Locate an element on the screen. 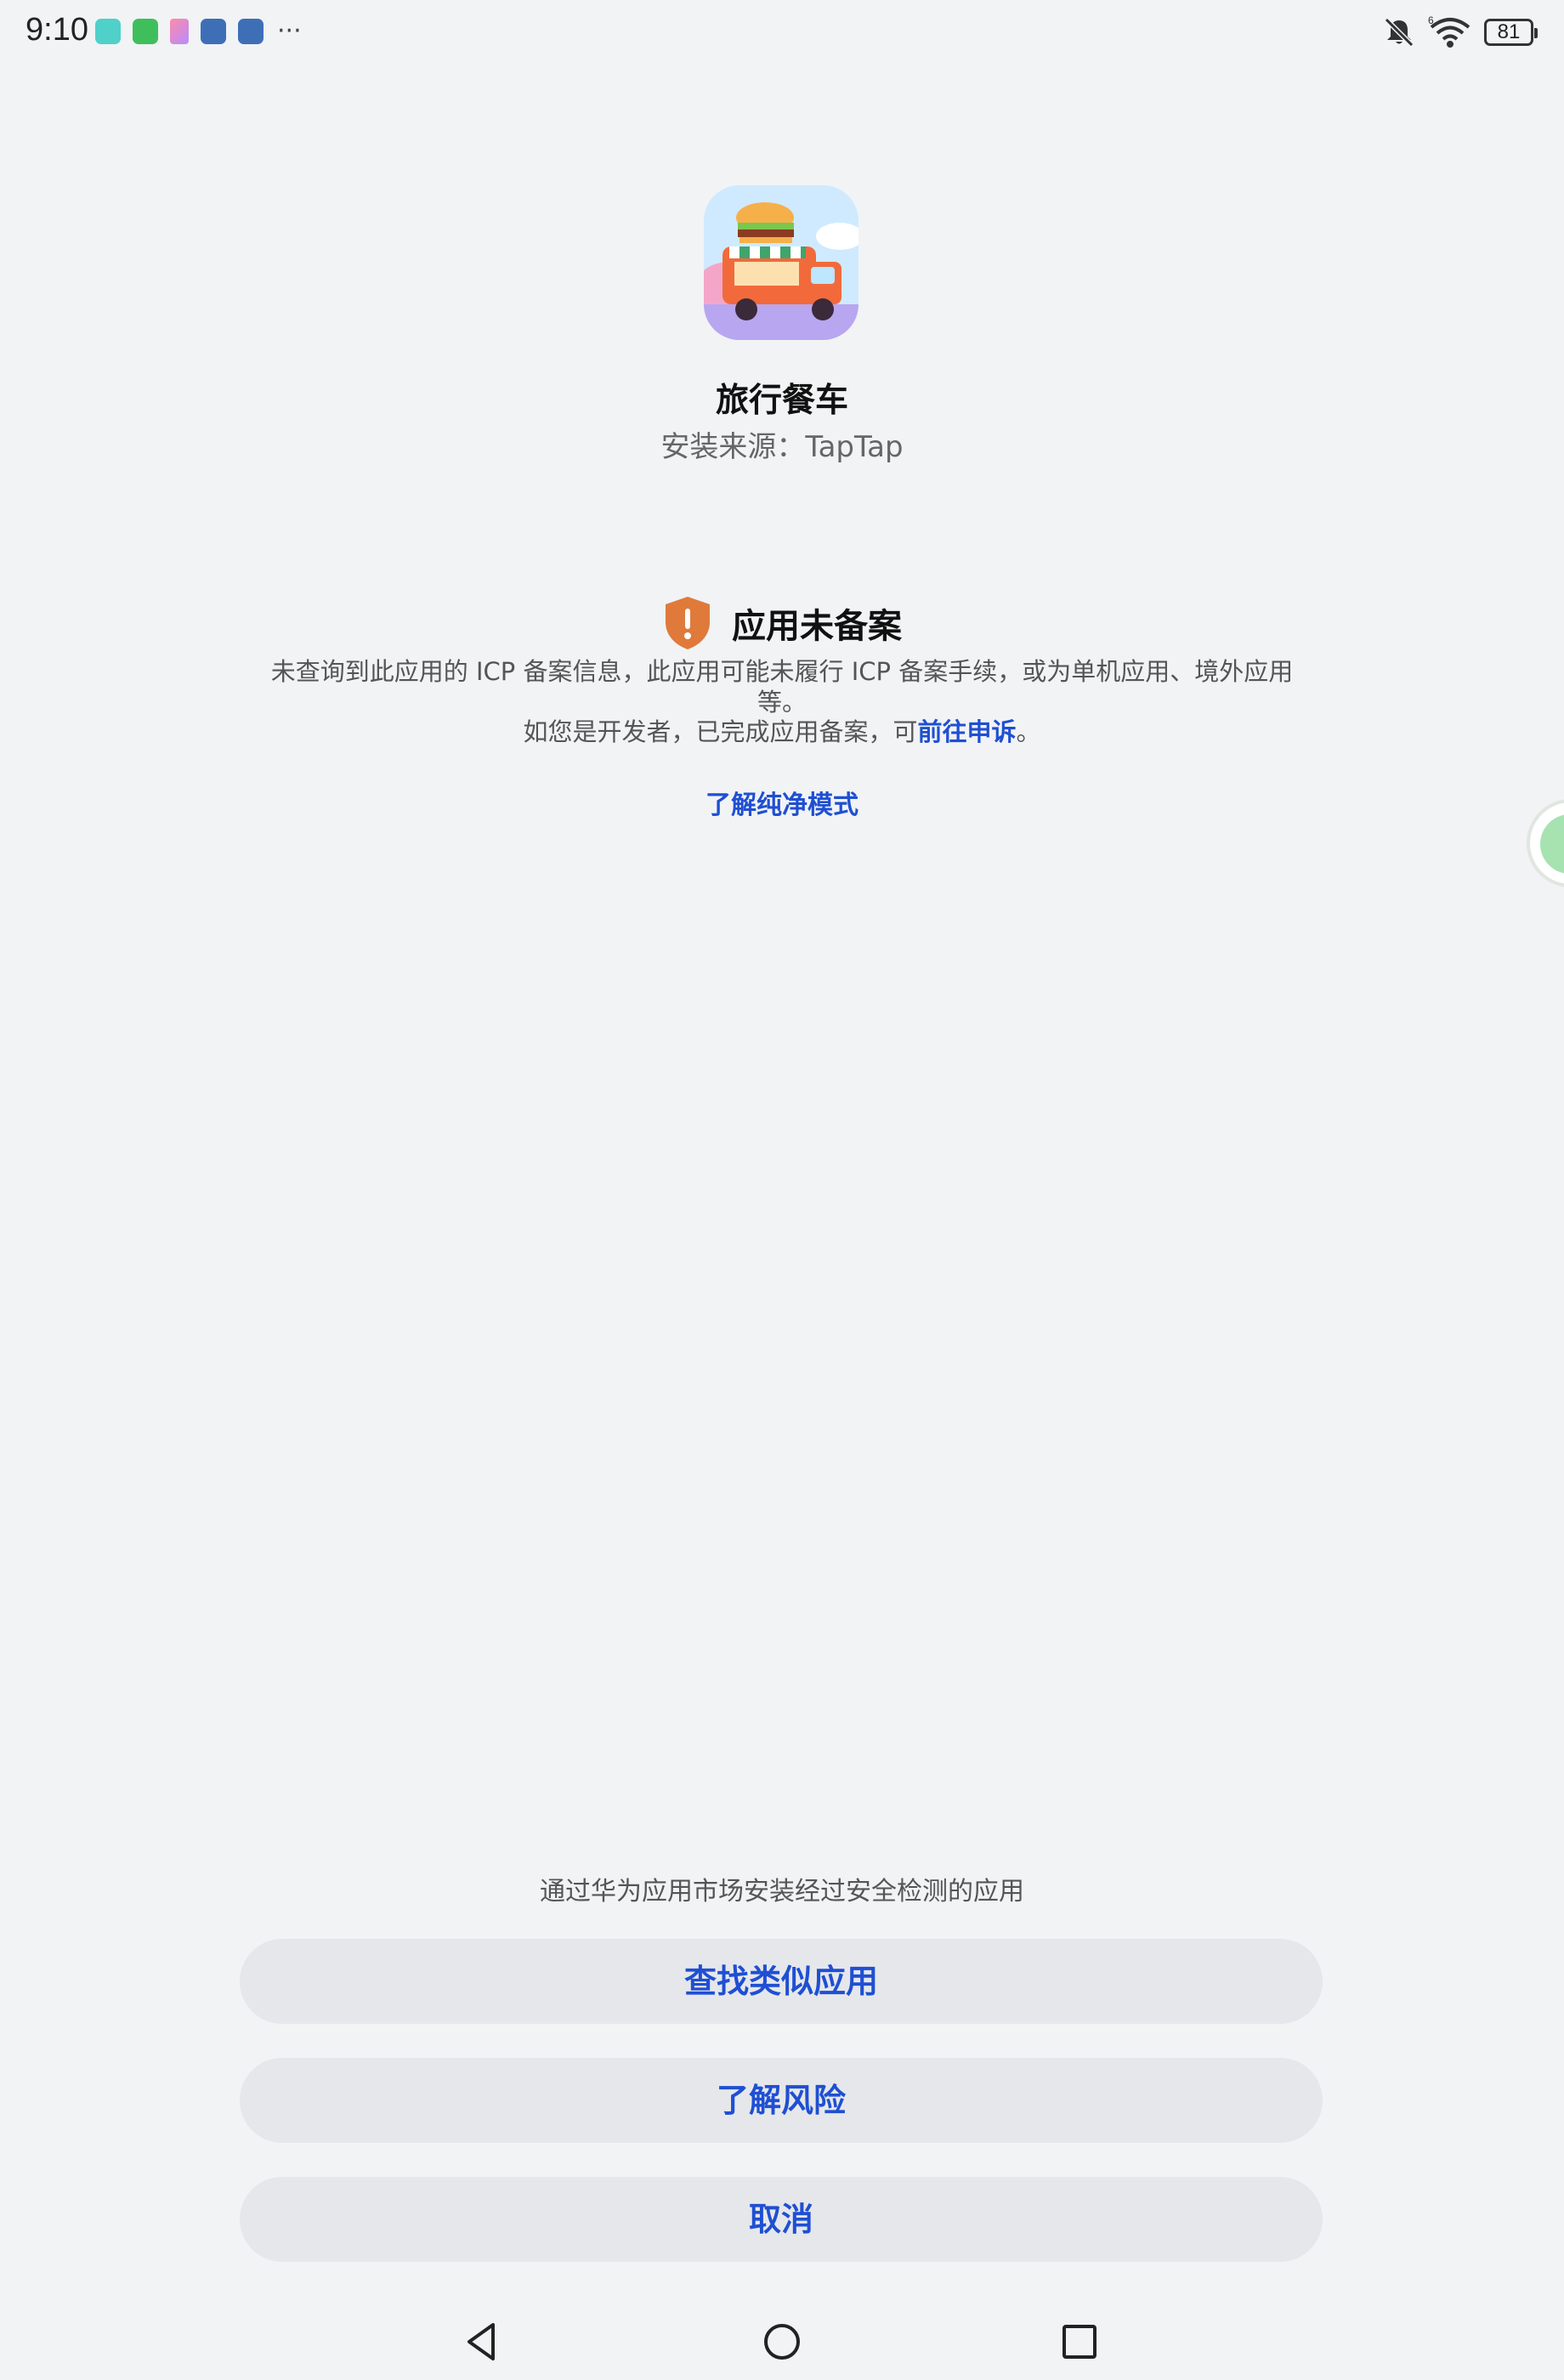 Image resolution: width=1564 pixels, height=2380 pixels. battery-indicator: 81 is located at coordinates (1511, 32).